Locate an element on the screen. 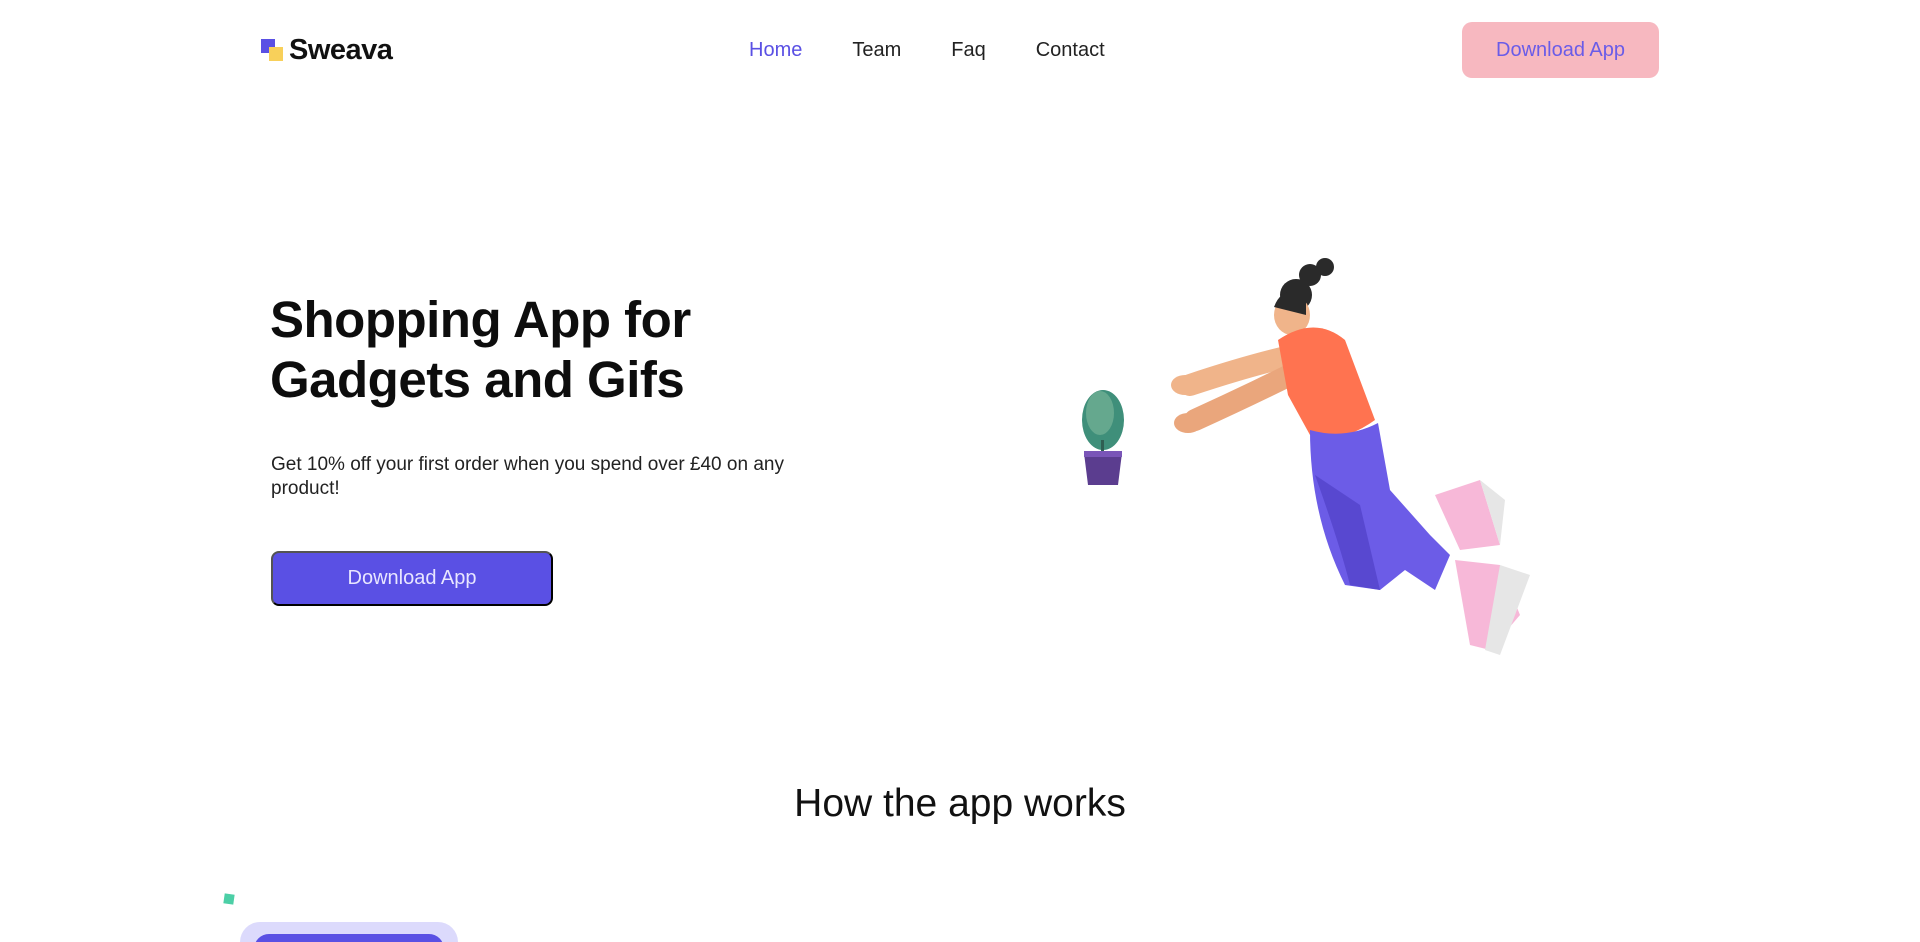 This screenshot has height=942, width=1920. section-title: How the app works is located at coordinates (960, 803).